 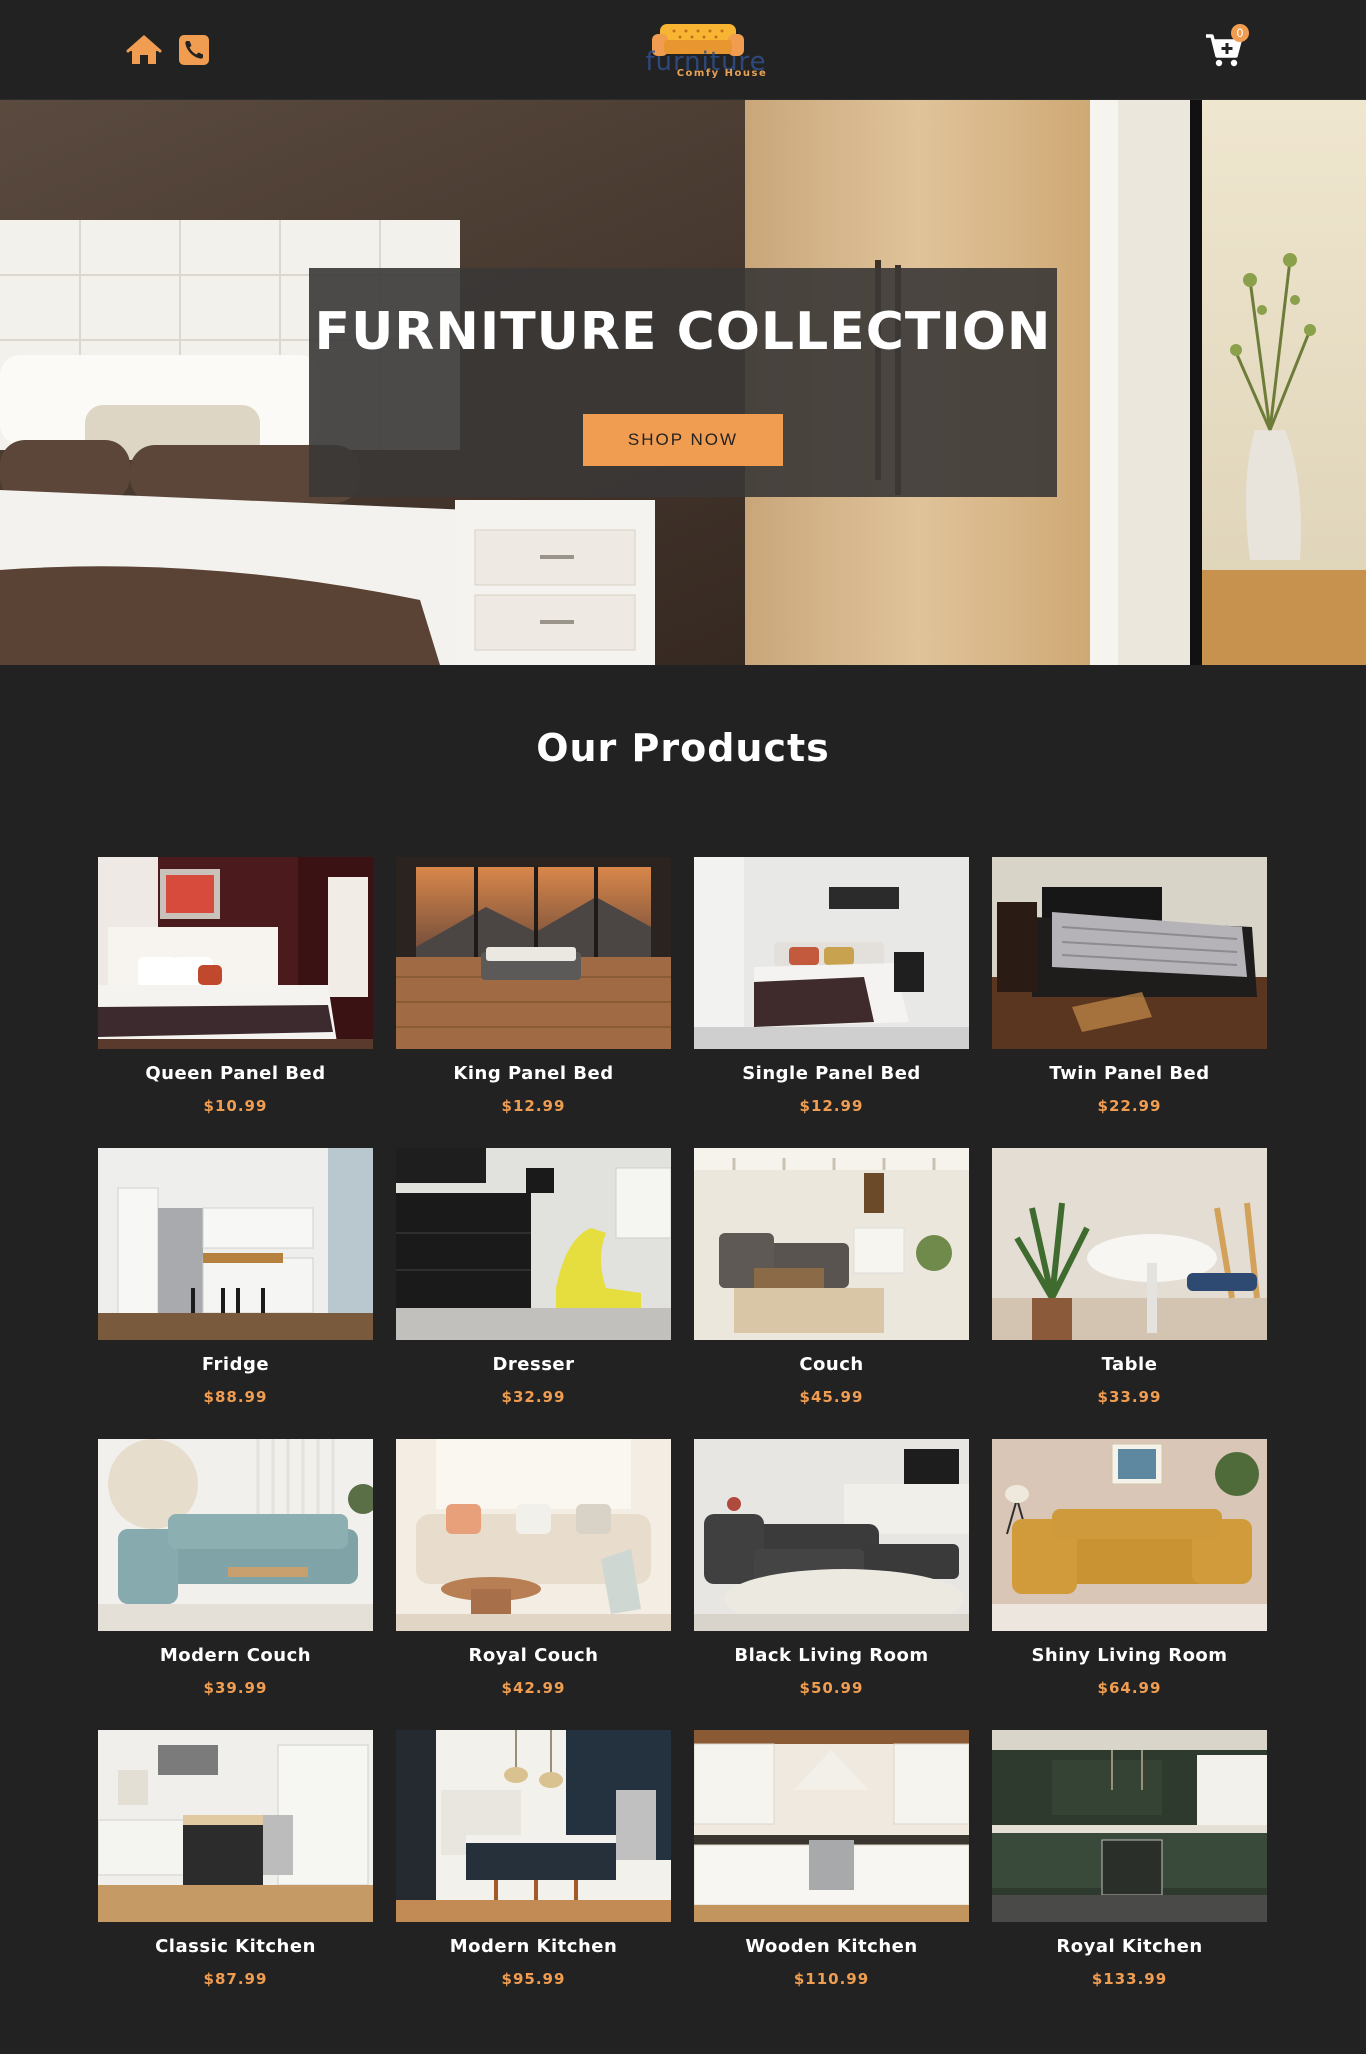 I want to click on product-name: Classic Kitchen, so click(x=235, y=1946).